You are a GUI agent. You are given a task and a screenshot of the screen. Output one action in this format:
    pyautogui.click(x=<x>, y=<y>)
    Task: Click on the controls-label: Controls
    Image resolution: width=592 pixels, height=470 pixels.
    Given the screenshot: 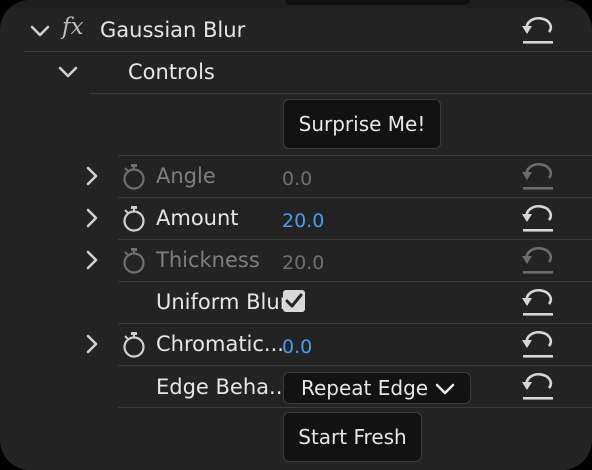 What is the action you would take?
    pyautogui.click(x=171, y=72)
    